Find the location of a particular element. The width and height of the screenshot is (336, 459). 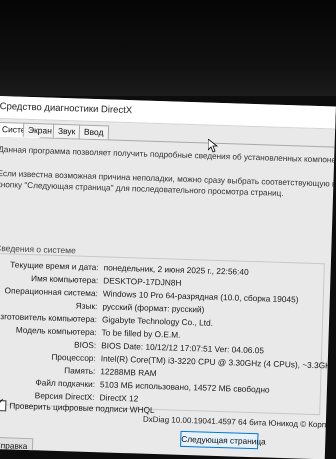

info-value: DirectX 12 is located at coordinates (119, 398).